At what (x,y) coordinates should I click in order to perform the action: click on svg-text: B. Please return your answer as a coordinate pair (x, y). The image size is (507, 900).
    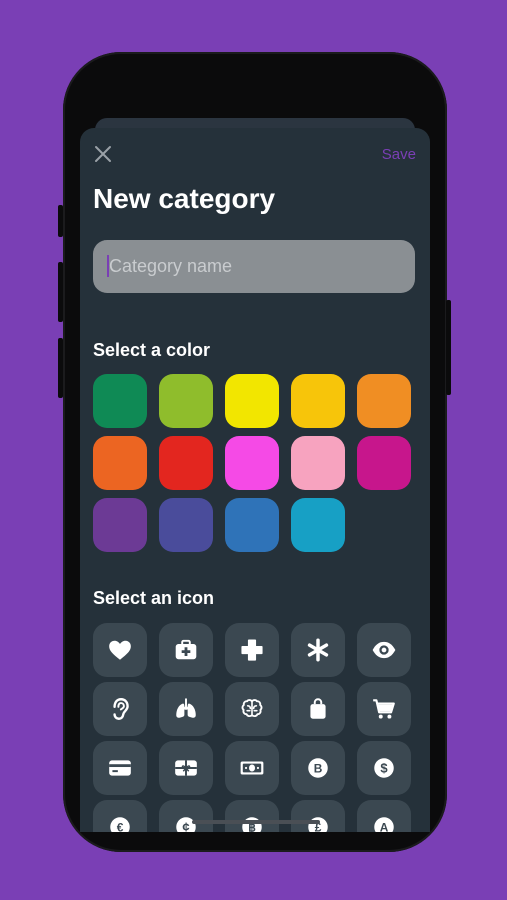
    Looking at the image, I should click on (318, 769).